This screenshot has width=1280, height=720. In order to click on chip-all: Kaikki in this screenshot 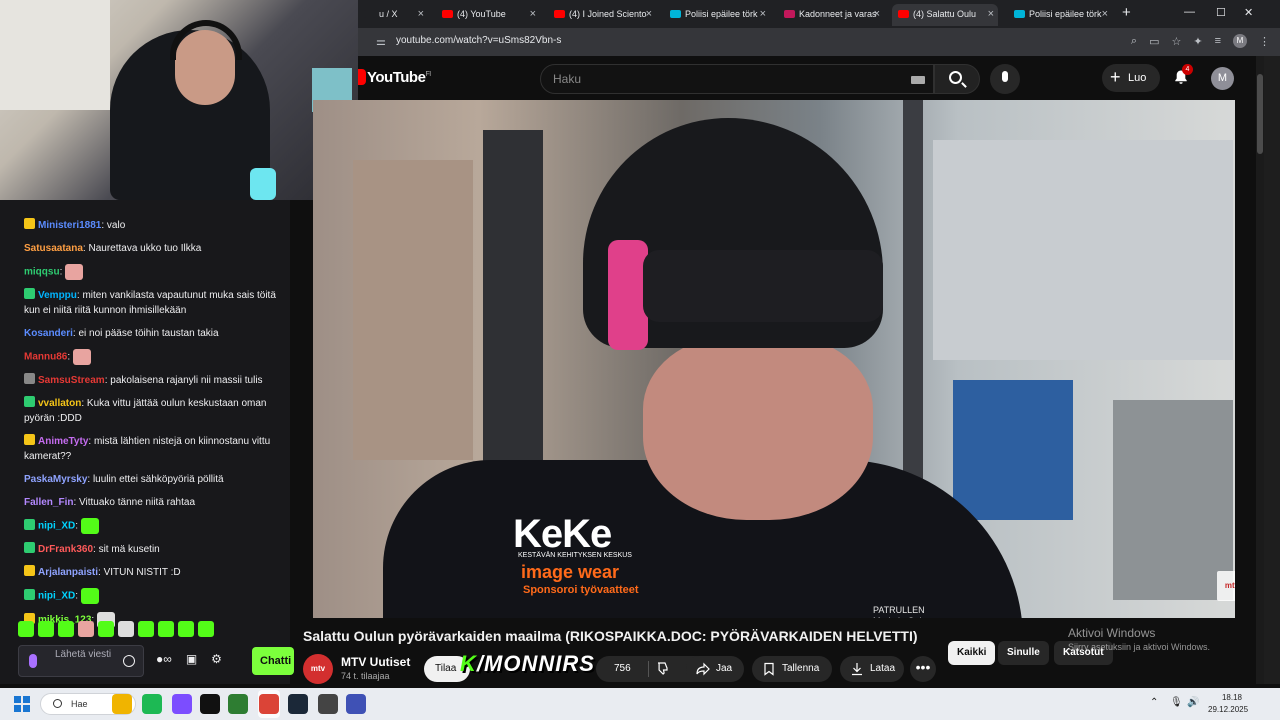, I will do `click(972, 653)`.